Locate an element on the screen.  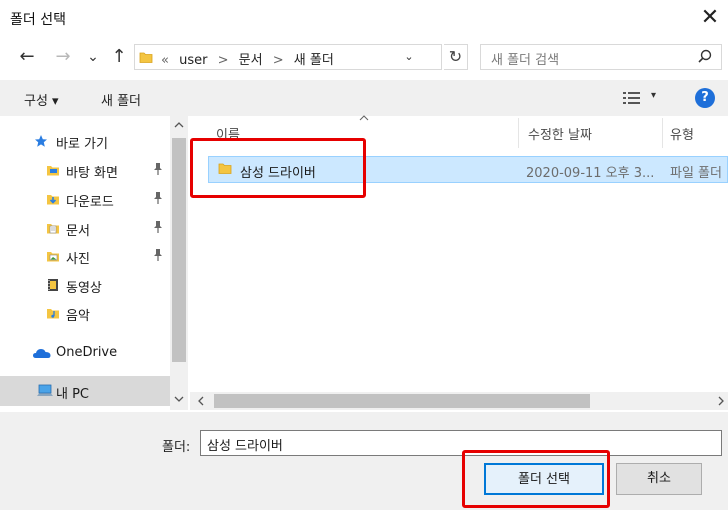
nav-item-label: 내 PC is located at coordinates (73, 394).